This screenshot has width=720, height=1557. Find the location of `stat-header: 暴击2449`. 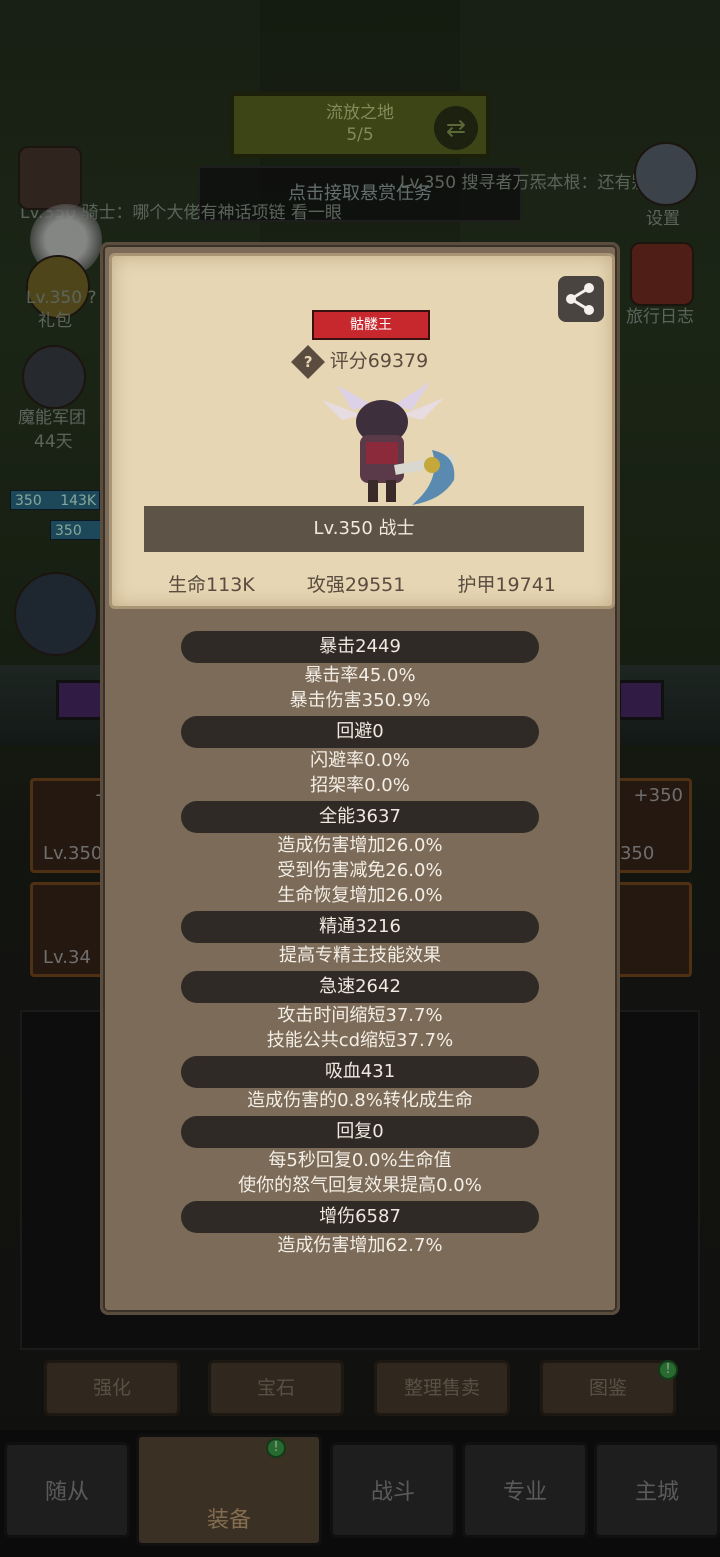

stat-header: 暴击2449 is located at coordinates (360, 647).